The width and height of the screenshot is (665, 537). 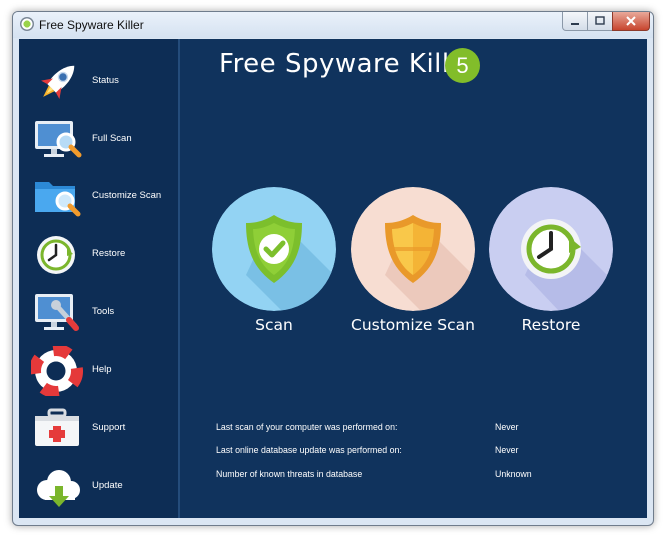 I want to click on first-aid-kit-icon, so click(x=57, y=427).